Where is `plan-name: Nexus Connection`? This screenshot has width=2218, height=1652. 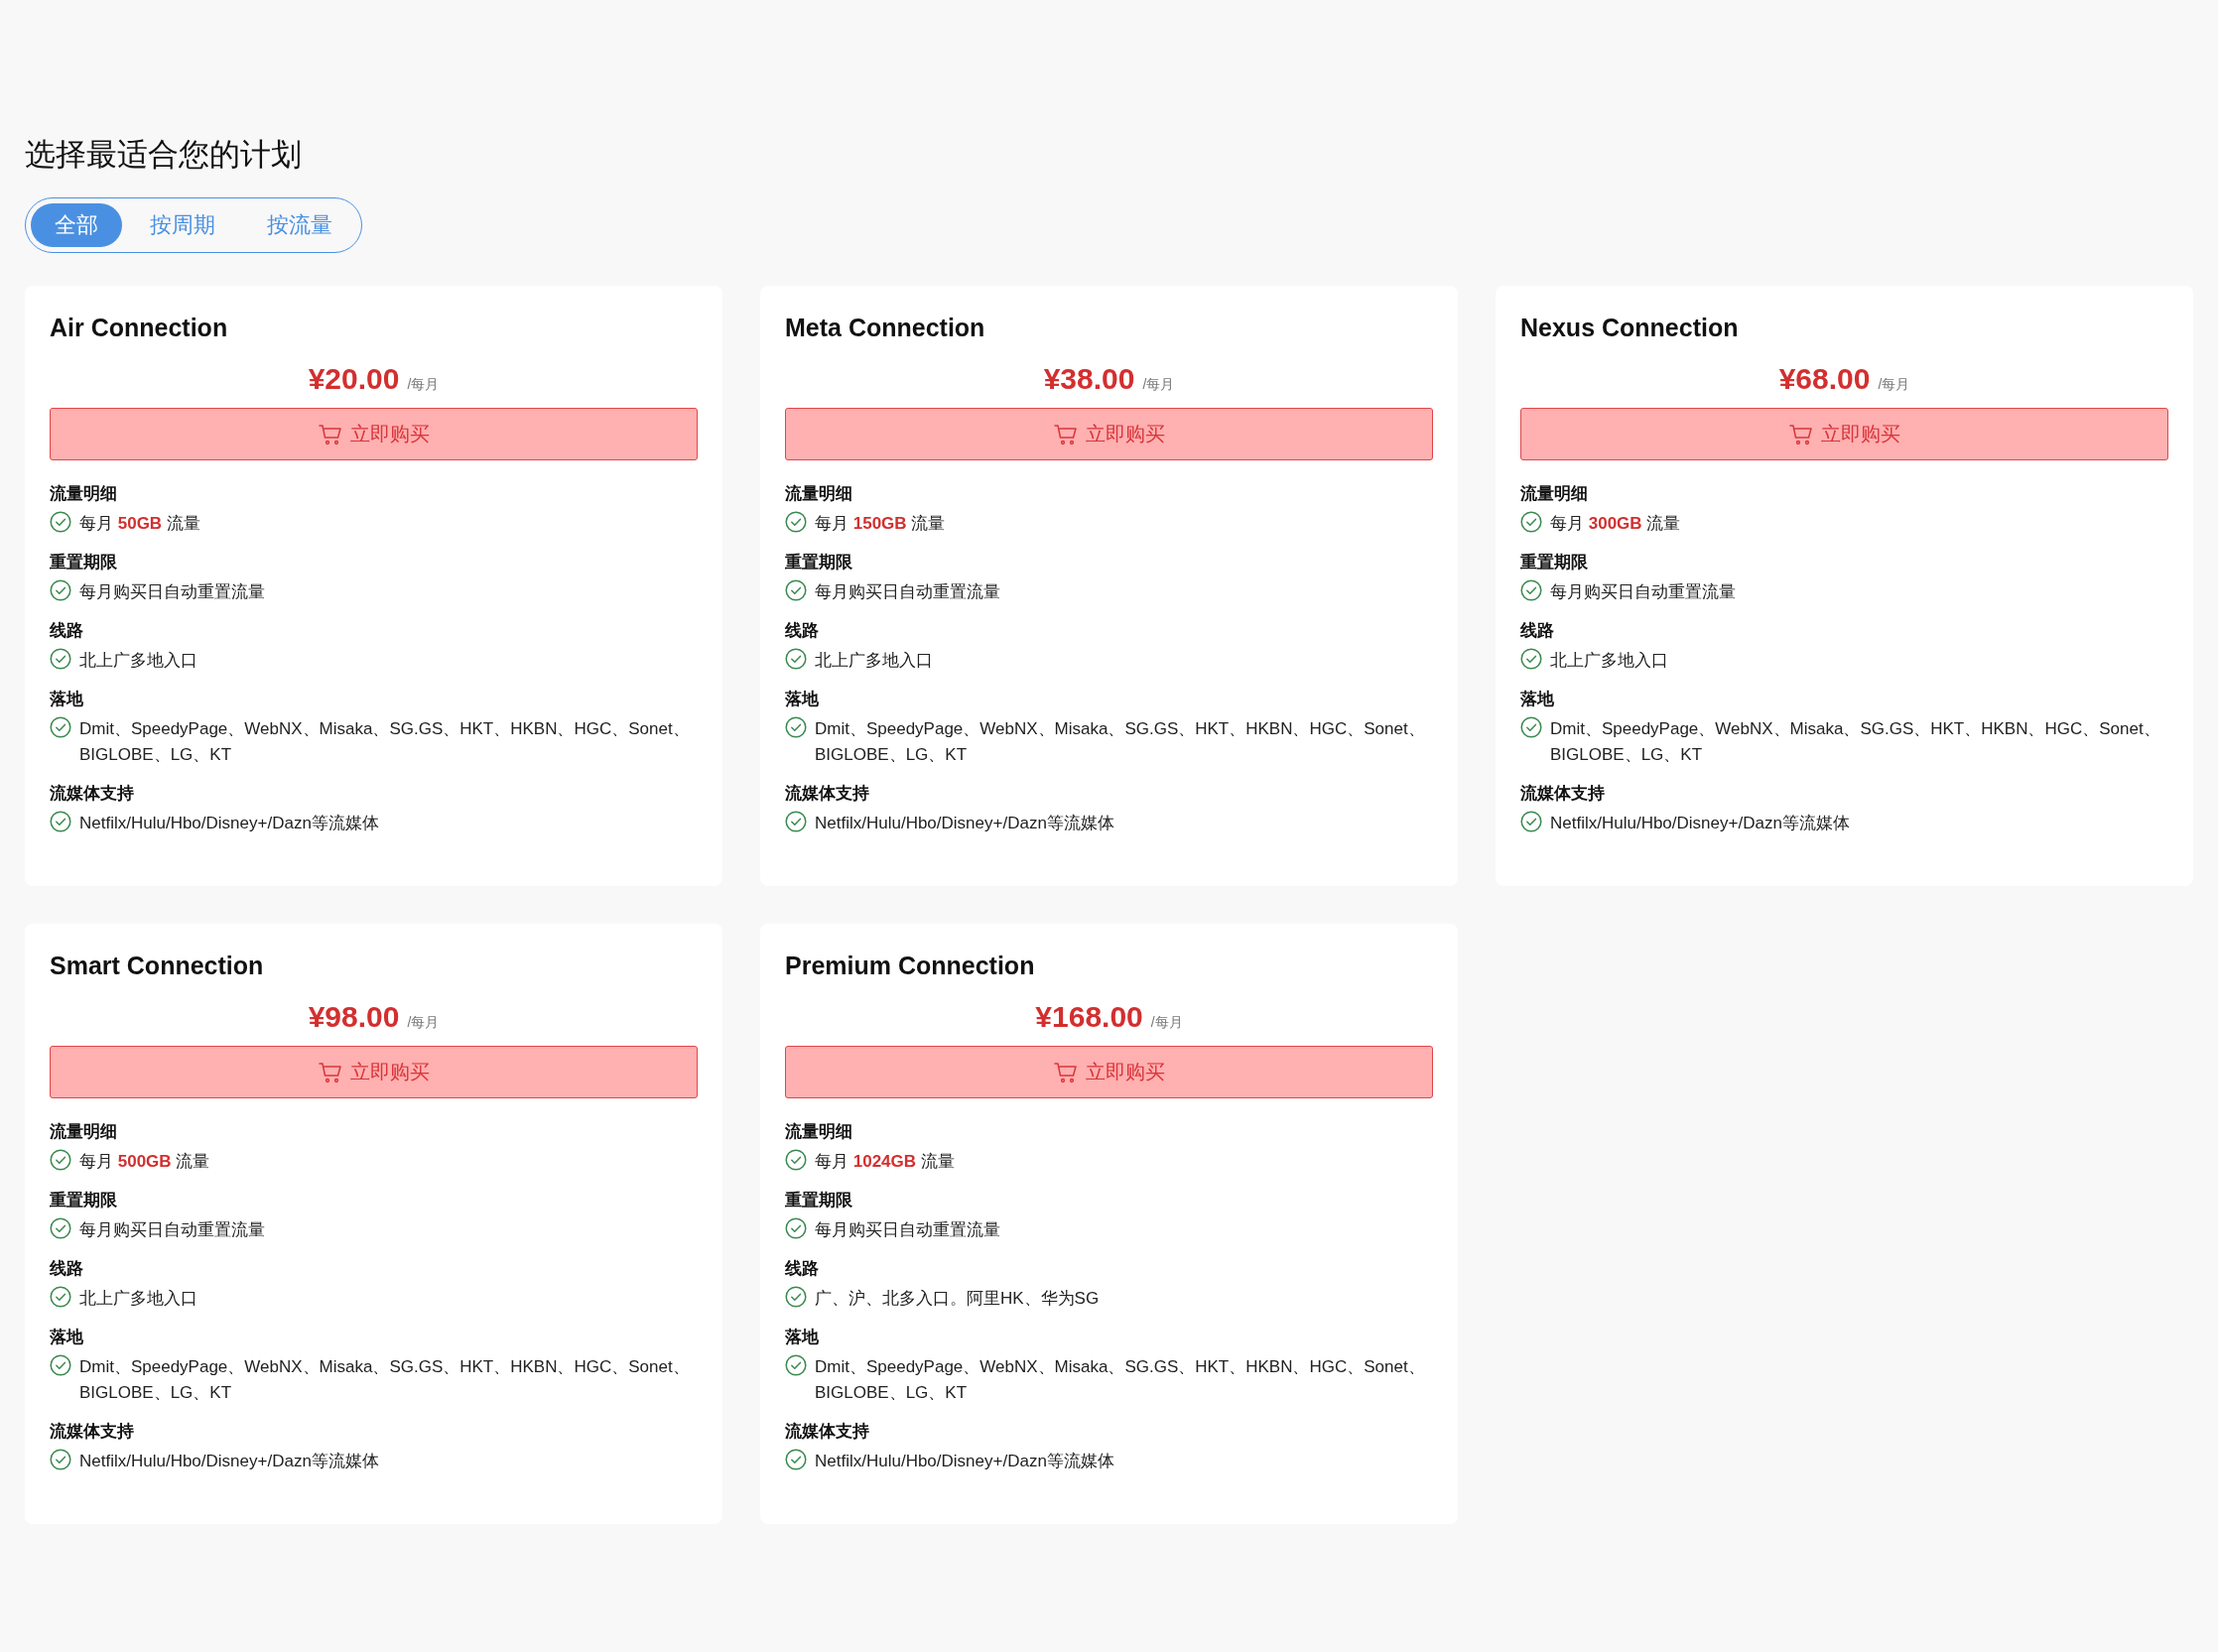 plan-name: Nexus Connection is located at coordinates (1630, 328).